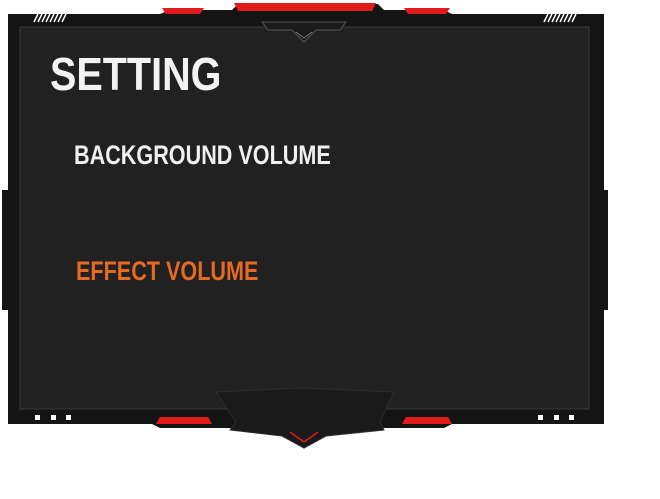 The width and height of the screenshot is (660, 499). What do you see at coordinates (427, 11) in the screenshot?
I see `top-right-red-accent` at bounding box center [427, 11].